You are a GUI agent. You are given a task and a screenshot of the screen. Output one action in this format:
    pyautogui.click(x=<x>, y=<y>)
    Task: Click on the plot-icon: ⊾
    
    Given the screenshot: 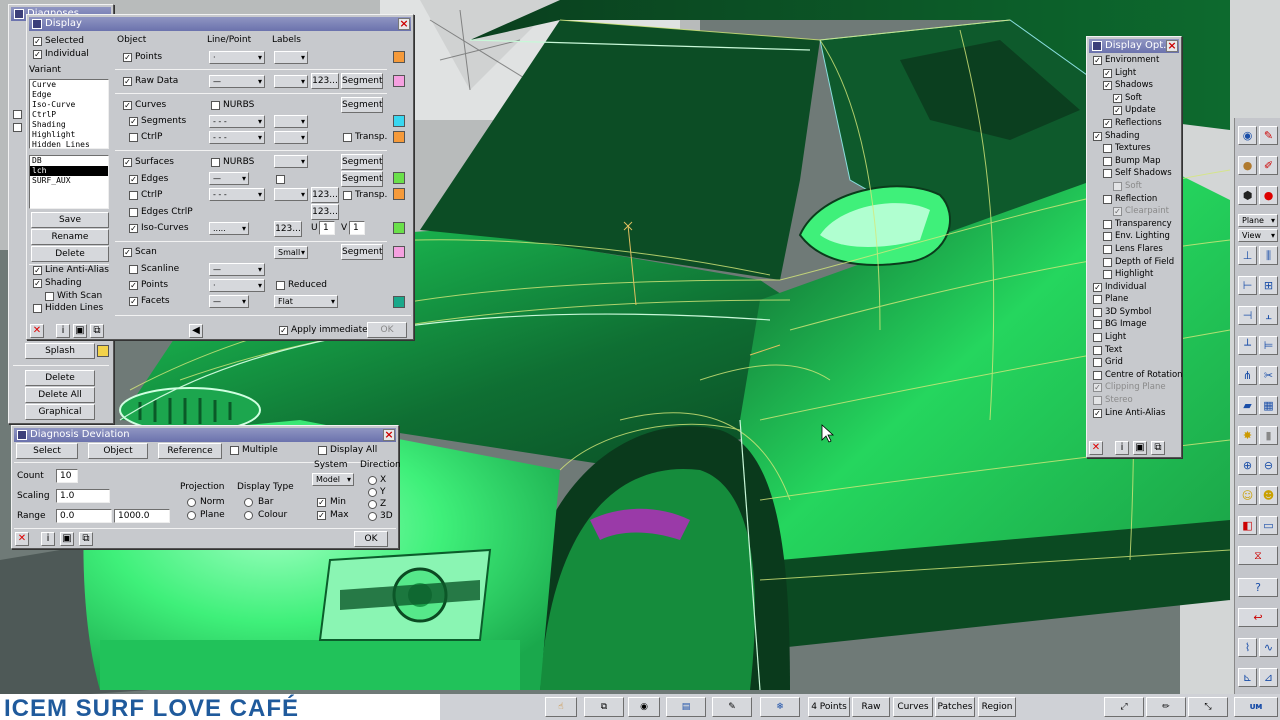 What is the action you would take?
    pyautogui.click(x=1247, y=677)
    